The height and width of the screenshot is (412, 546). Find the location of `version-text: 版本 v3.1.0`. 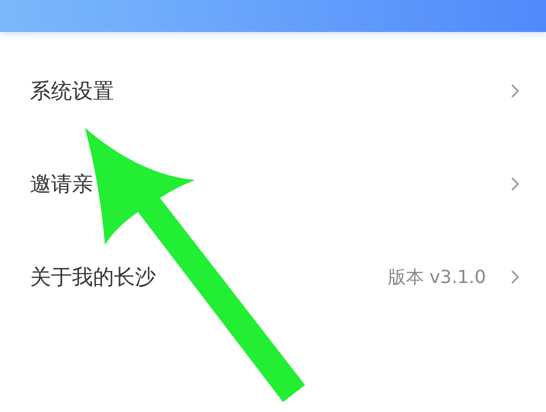

version-text: 版本 v3.1.0 is located at coordinates (437, 277).